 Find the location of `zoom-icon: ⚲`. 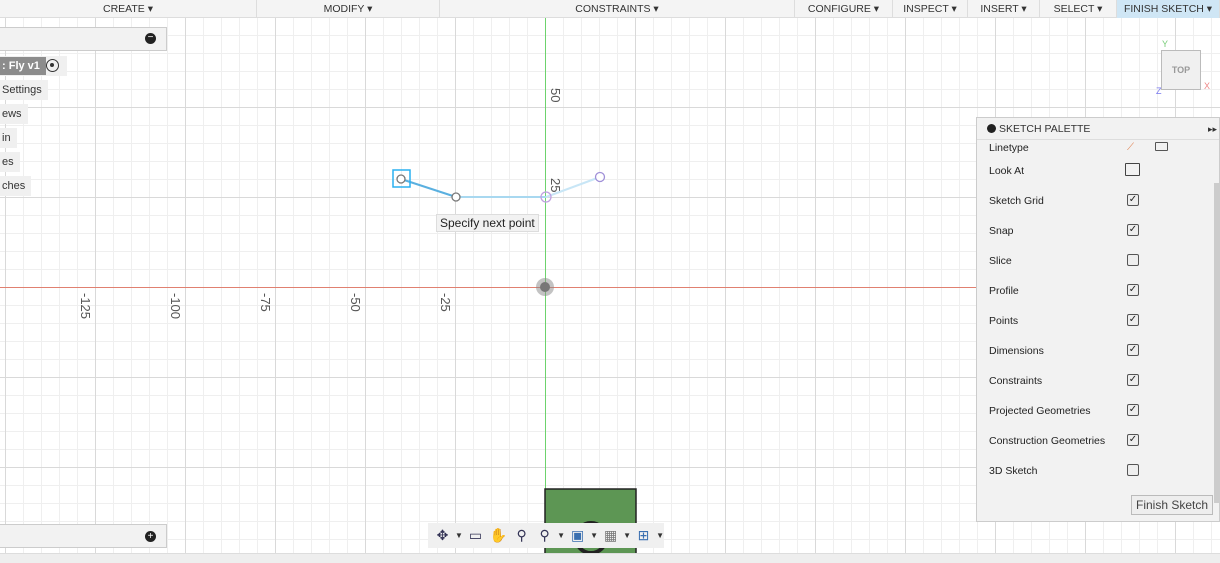

zoom-icon: ⚲ is located at coordinates (521, 535).